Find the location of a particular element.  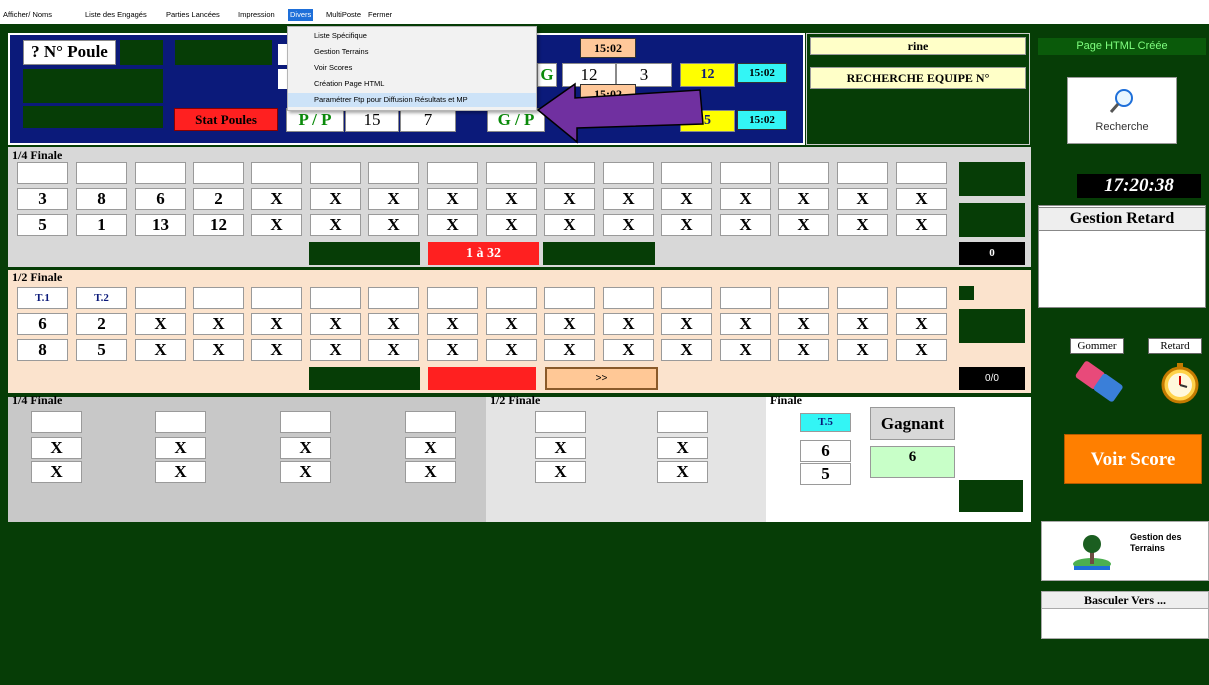

demi-row1-cell-13: X is located at coordinates (745, 324).